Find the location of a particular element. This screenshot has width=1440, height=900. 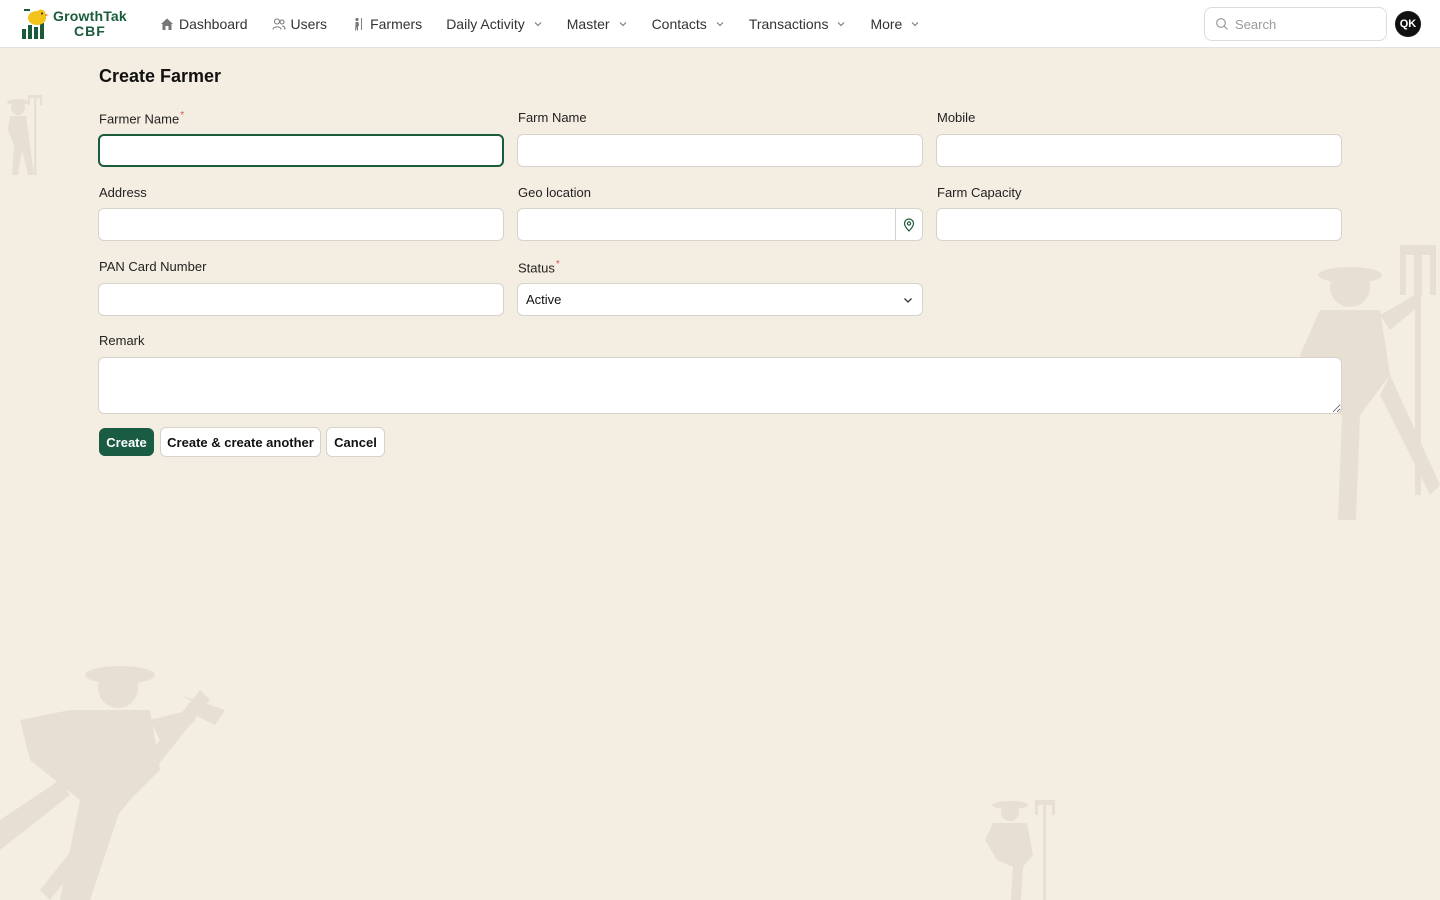

nav-item-users: Users is located at coordinates (300, 24).